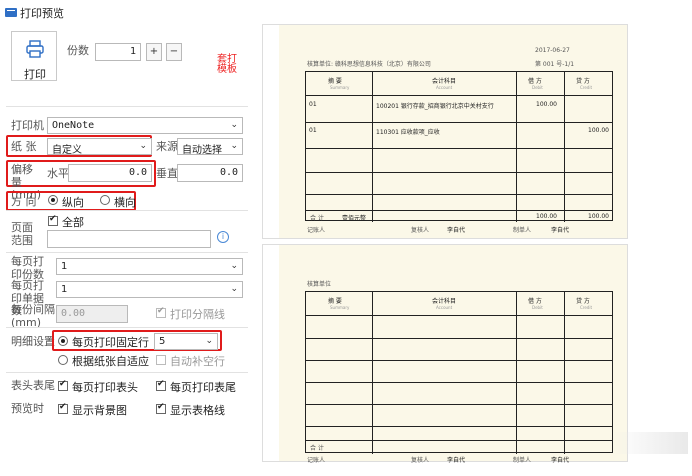  I want to click on total-text: 壹佰元整, so click(354, 218).